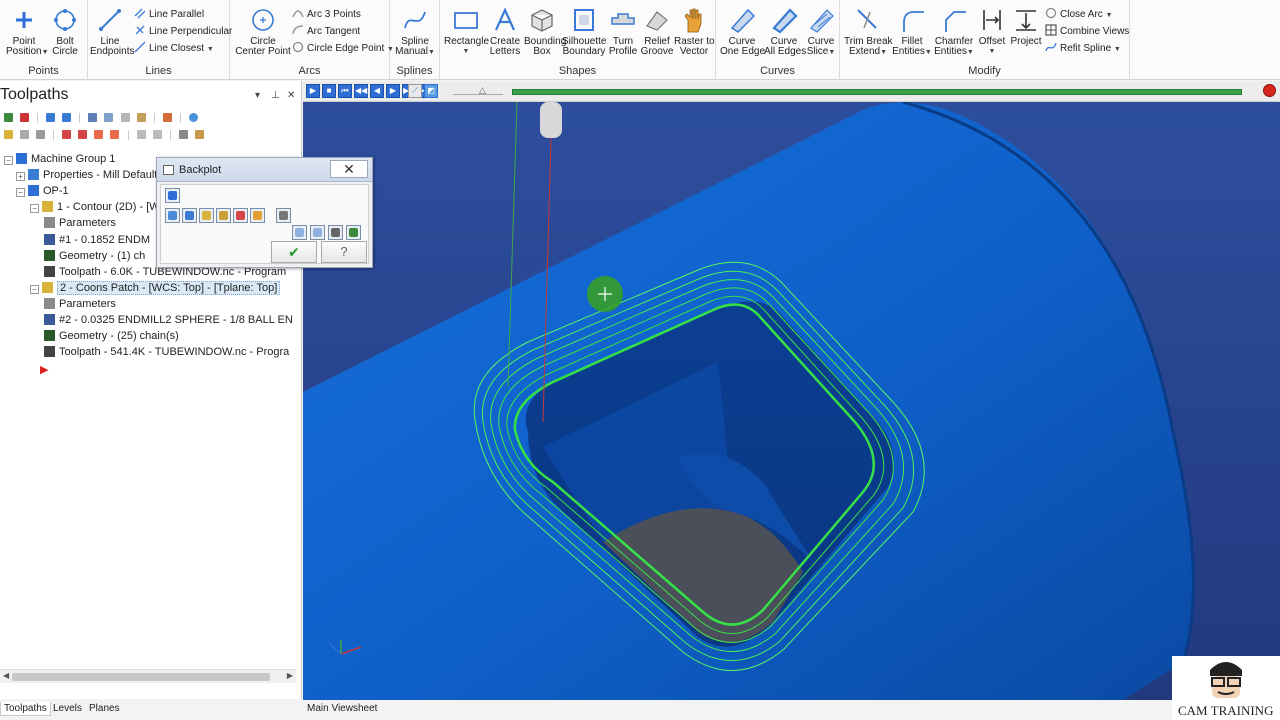  I want to click on create-letters-button: Create Letters, so click(505, 31).